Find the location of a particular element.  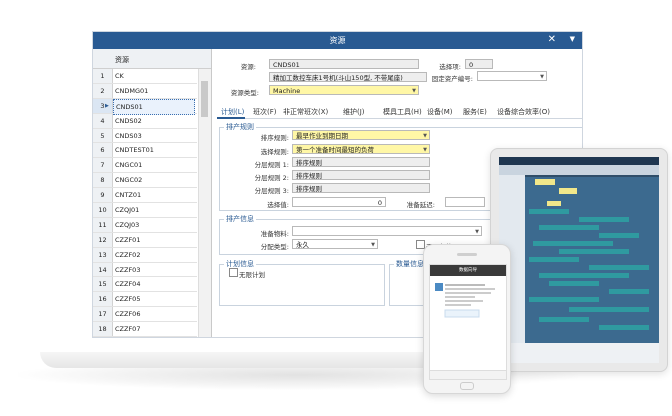

resource-cell: CZZF06 is located at coordinates (128, 314).